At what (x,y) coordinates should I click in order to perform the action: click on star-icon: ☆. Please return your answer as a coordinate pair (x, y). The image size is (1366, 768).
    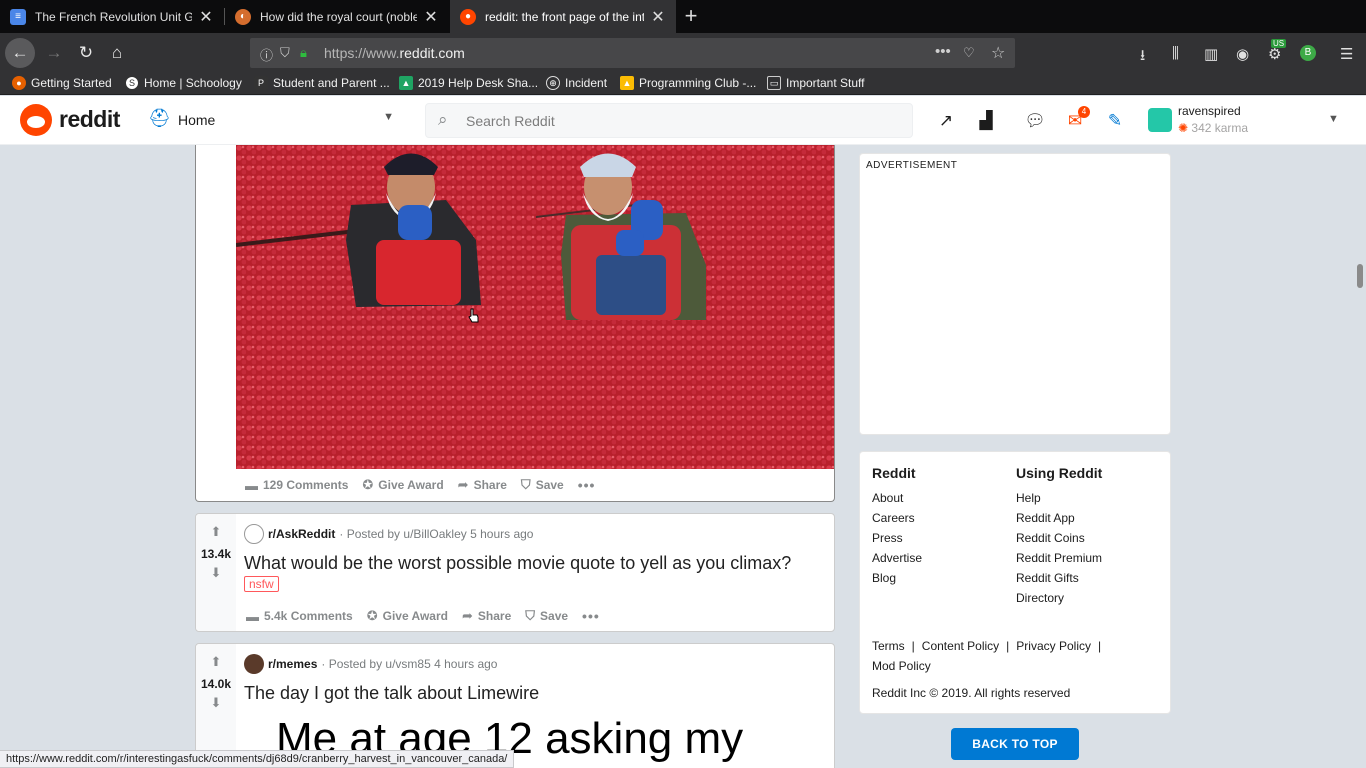
    Looking at the image, I should click on (998, 53).